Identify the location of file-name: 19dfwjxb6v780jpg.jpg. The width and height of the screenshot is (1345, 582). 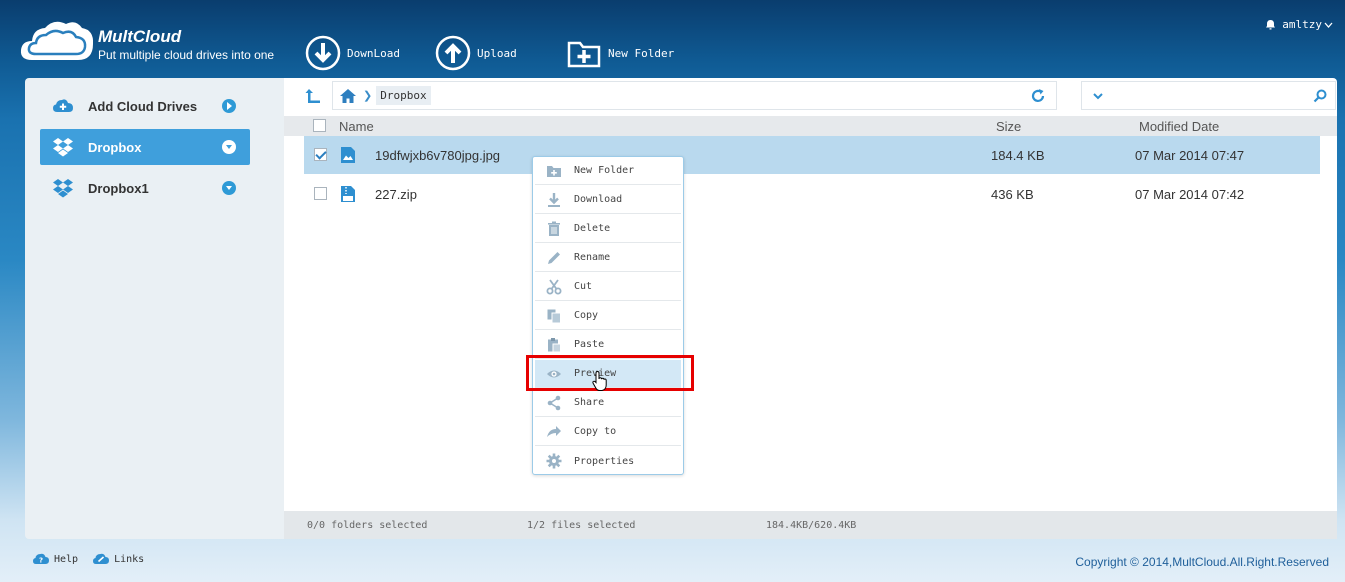
(437, 155).